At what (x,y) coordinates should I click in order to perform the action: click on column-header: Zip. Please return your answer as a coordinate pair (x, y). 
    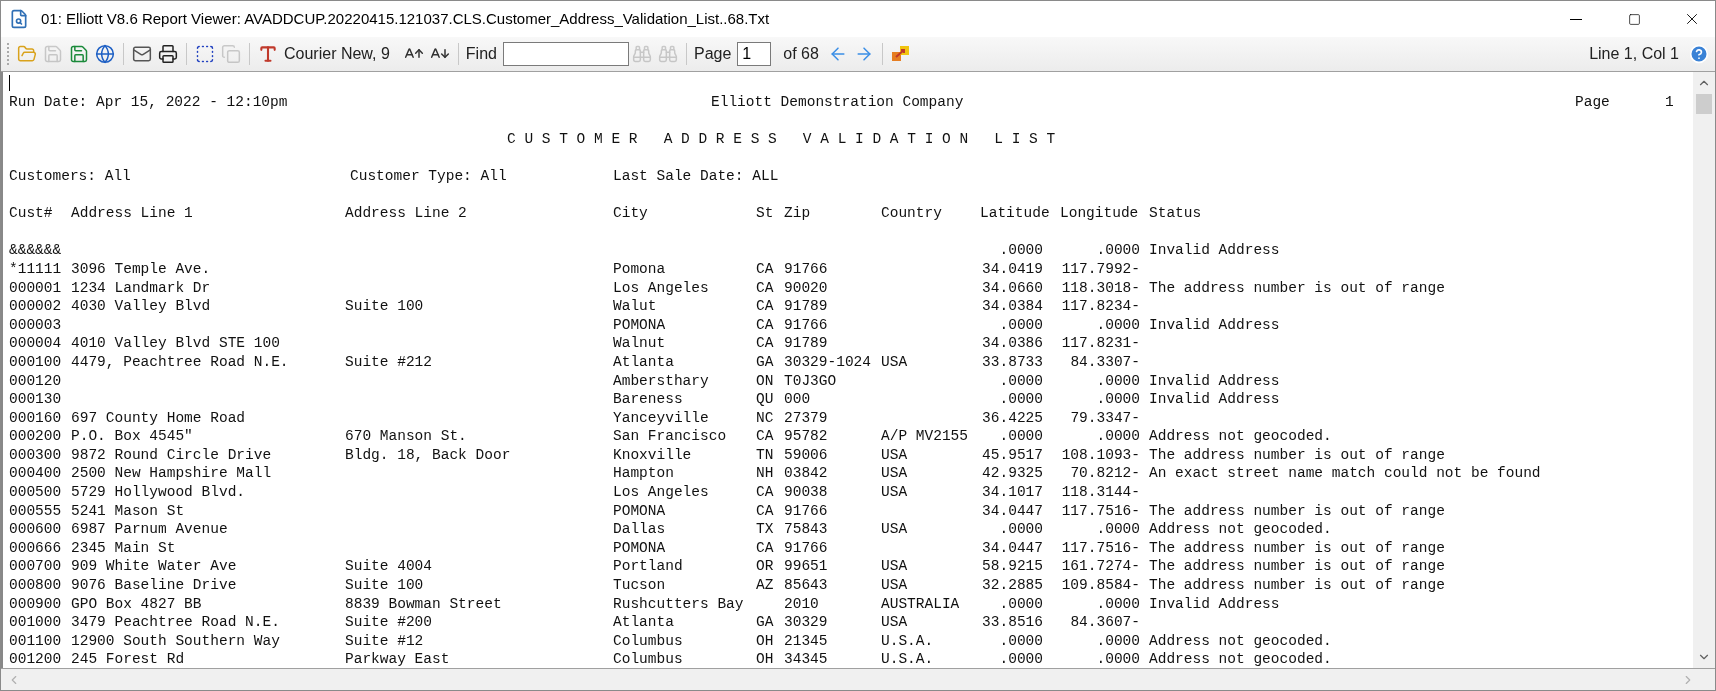
    Looking at the image, I should click on (797, 213).